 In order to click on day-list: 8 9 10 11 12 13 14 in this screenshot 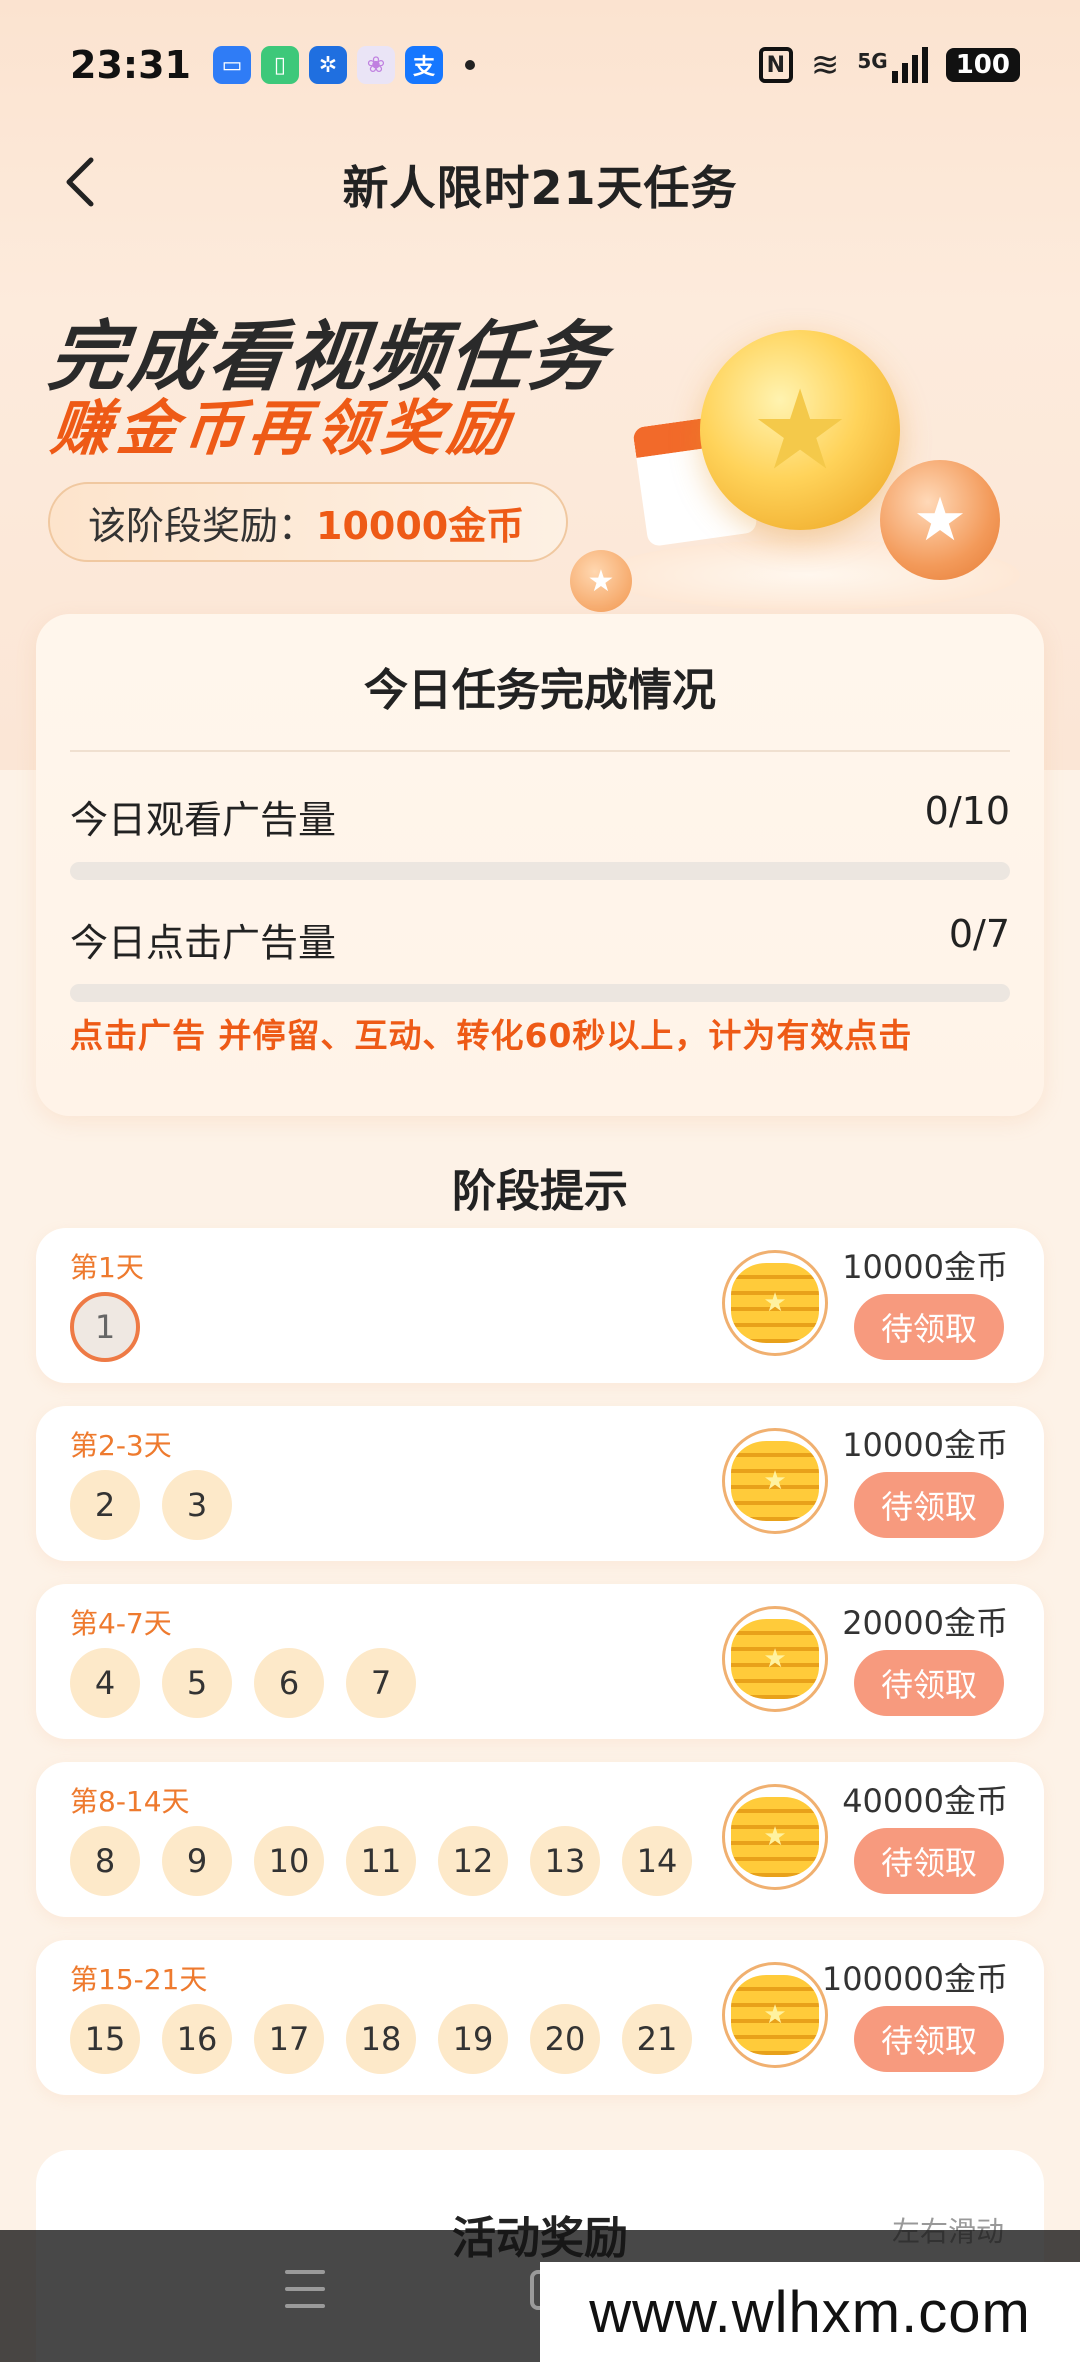, I will do `click(381, 1861)`.